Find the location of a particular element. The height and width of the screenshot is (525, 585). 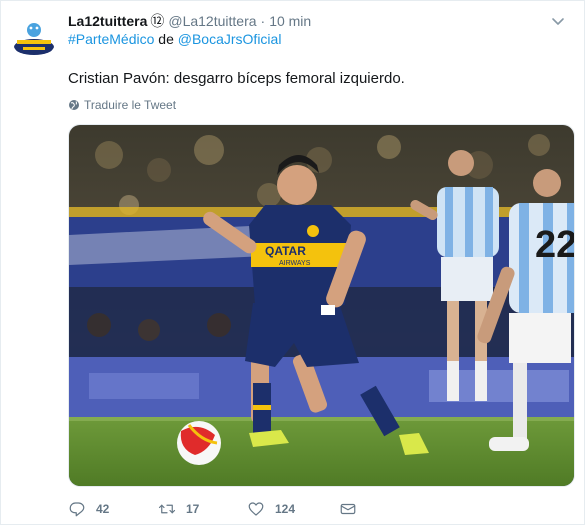

heart-icon is located at coordinates (256, 509).